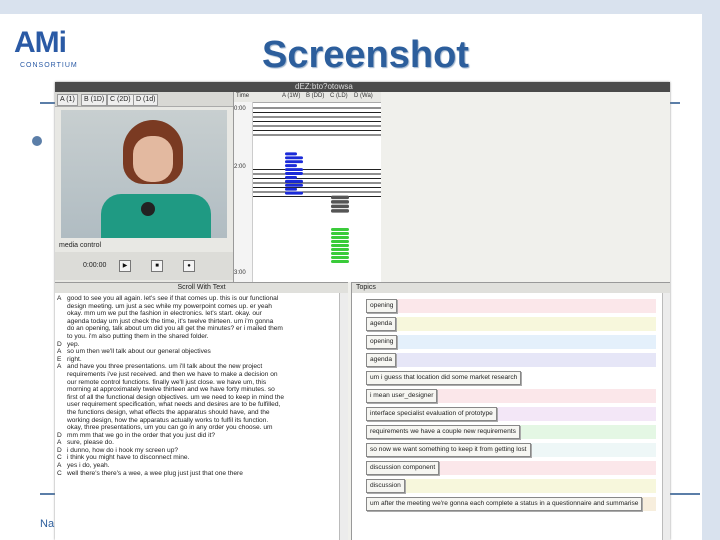 The image size is (720, 540). What do you see at coordinates (198, 443) in the screenshot?
I see `transcript-line: Asure, please do.` at bounding box center [198, 443].